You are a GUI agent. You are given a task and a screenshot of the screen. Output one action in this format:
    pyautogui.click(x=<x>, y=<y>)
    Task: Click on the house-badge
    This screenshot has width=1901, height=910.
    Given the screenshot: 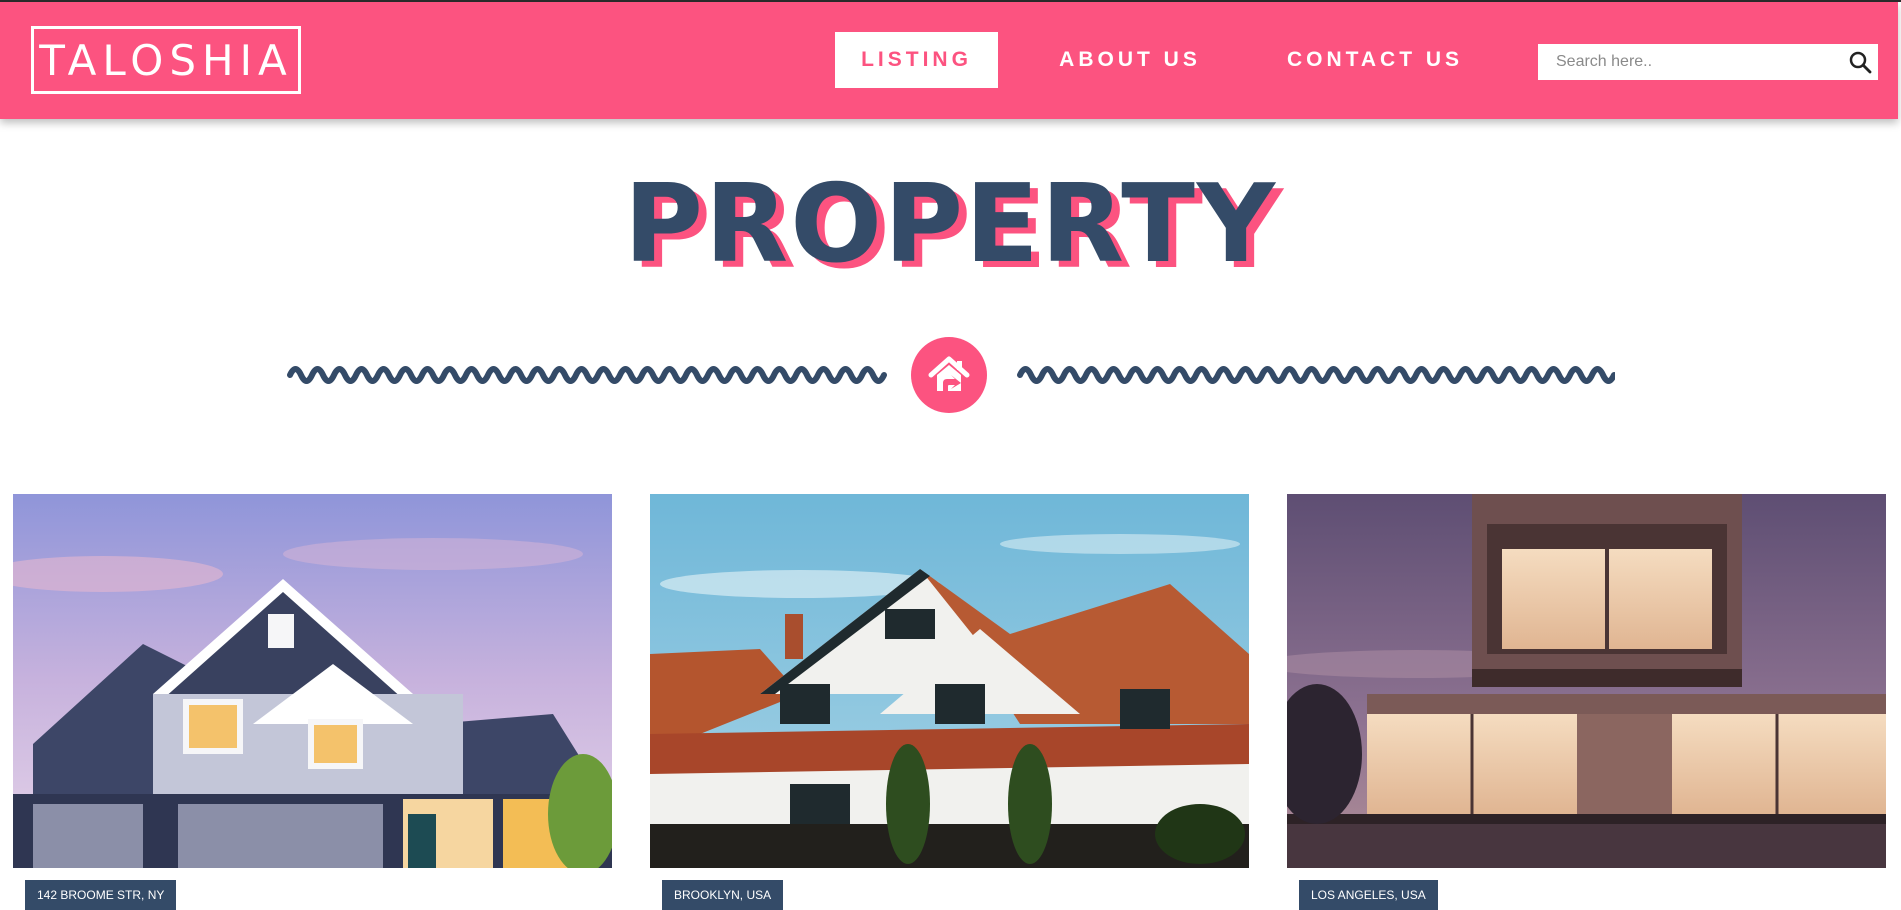 What is the action you would take?
    pyautogui.click(x=949, y=375)
    